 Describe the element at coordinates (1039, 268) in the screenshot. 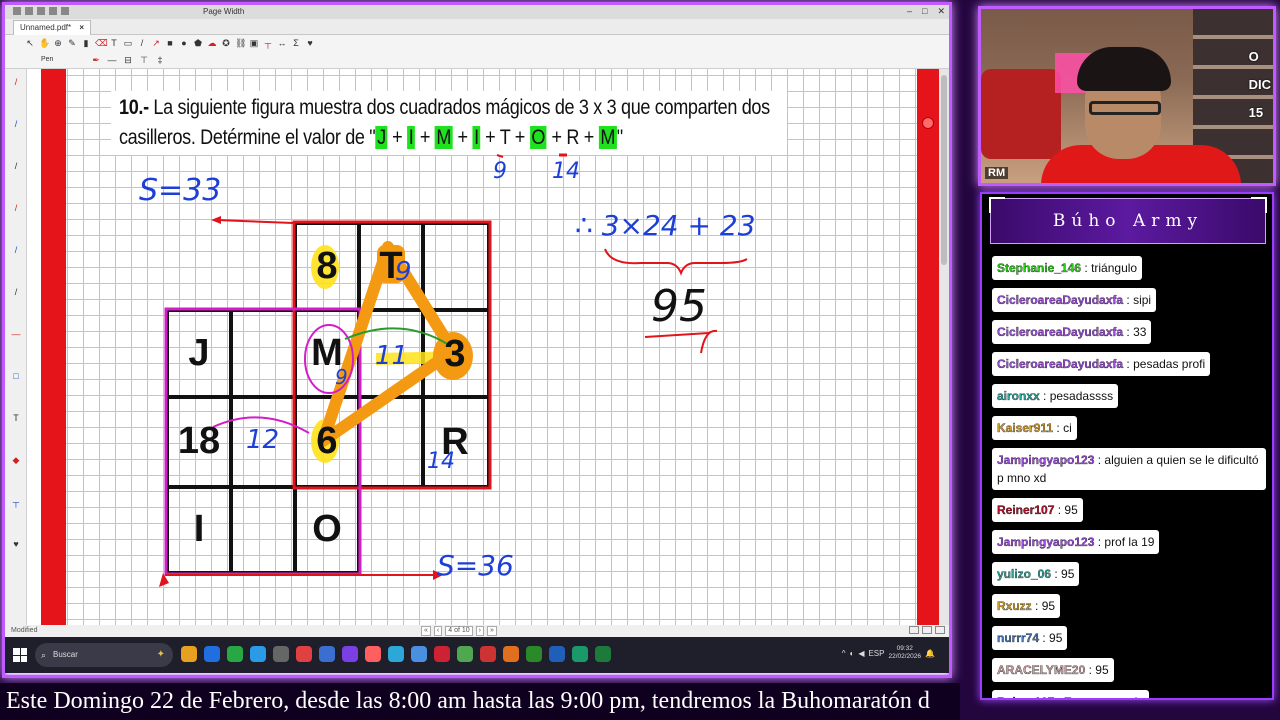

I see `chat-username: Stephanie_146` at that location.